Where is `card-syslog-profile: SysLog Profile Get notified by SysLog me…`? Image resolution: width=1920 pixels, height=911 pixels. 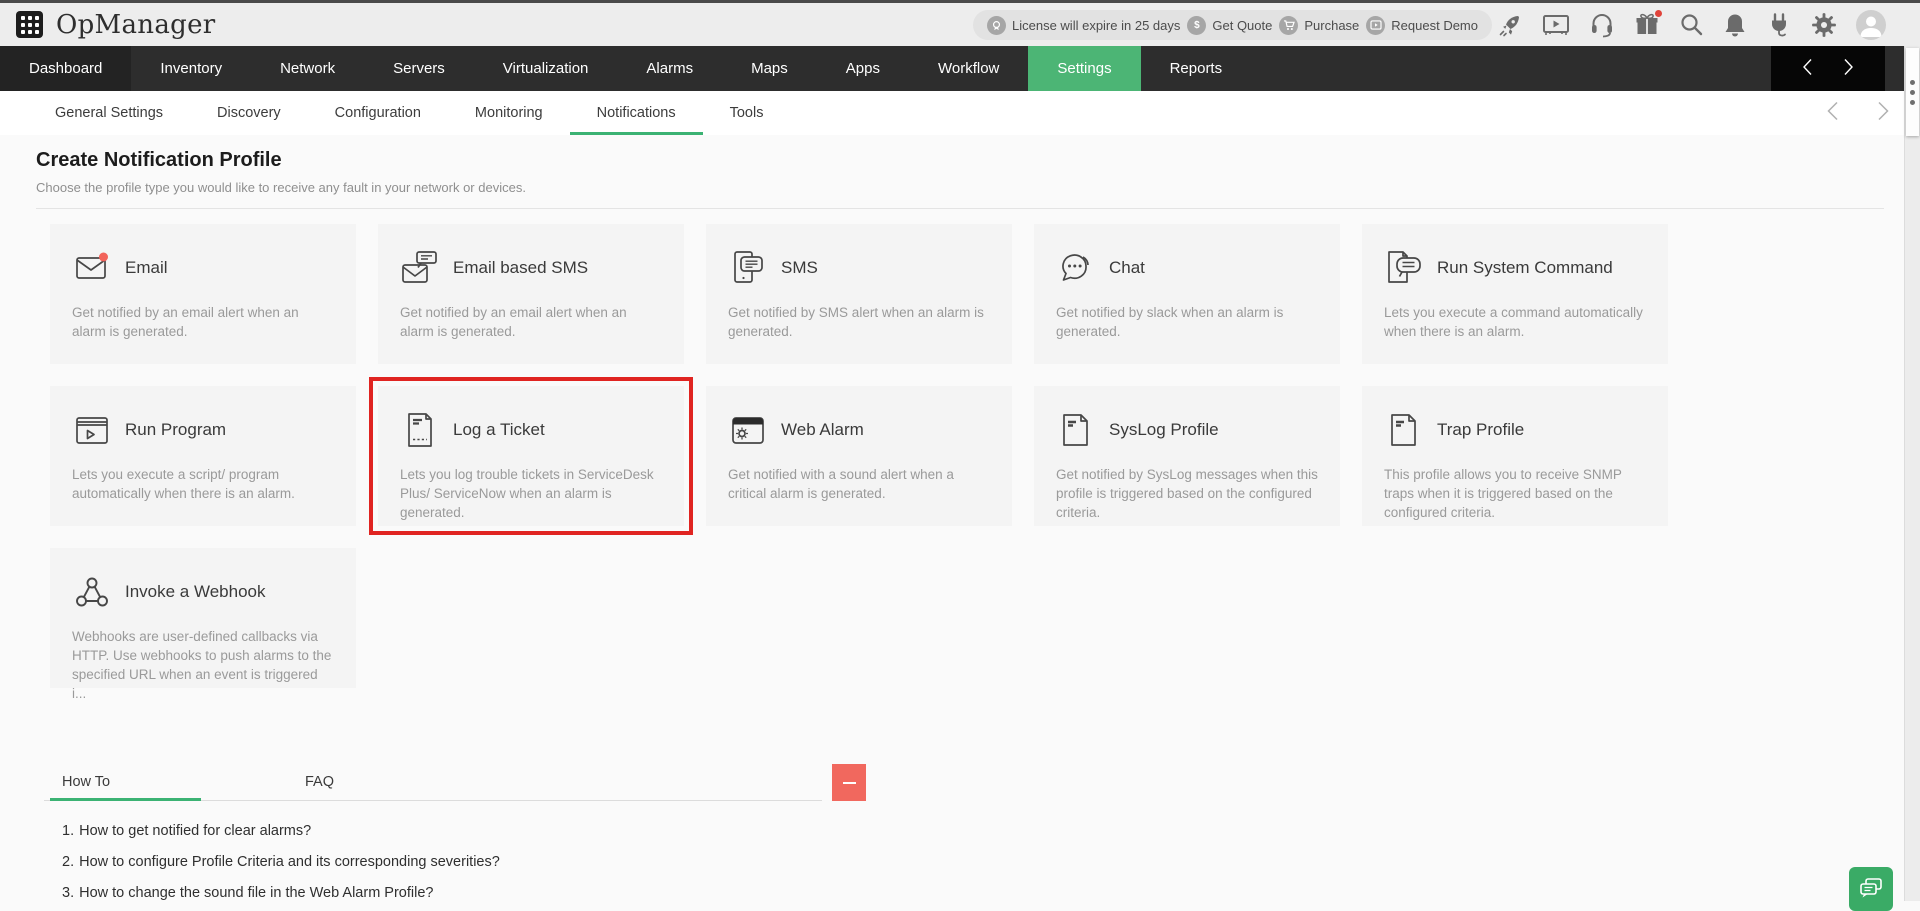
card-syslog-profile: SysLog Profile Get notified by SysLog me… is located at coordinates (1187, 456).